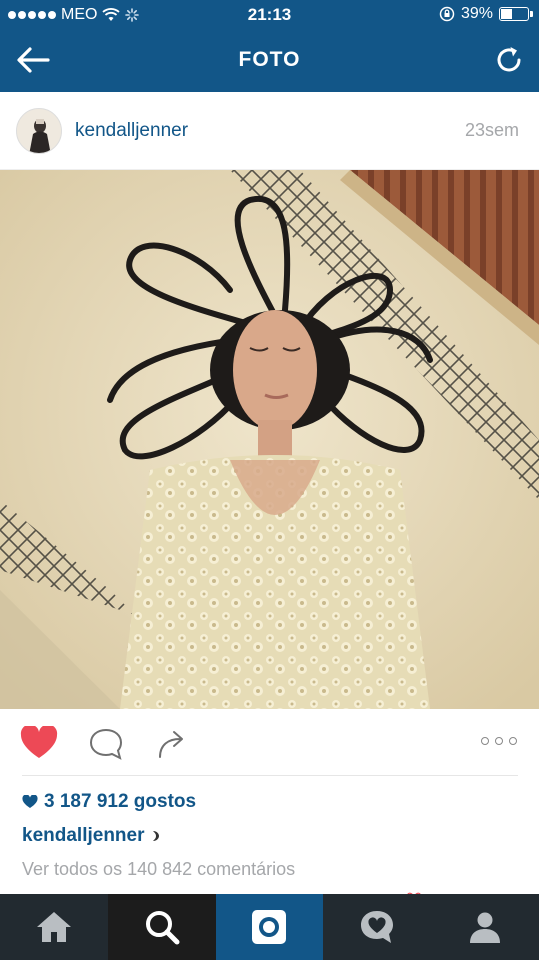 The width and height of the screenshot is (539, 960). Describe the element at coordinates (491, 130) in the screenshot. I see `post-time: 23sem` at that location.